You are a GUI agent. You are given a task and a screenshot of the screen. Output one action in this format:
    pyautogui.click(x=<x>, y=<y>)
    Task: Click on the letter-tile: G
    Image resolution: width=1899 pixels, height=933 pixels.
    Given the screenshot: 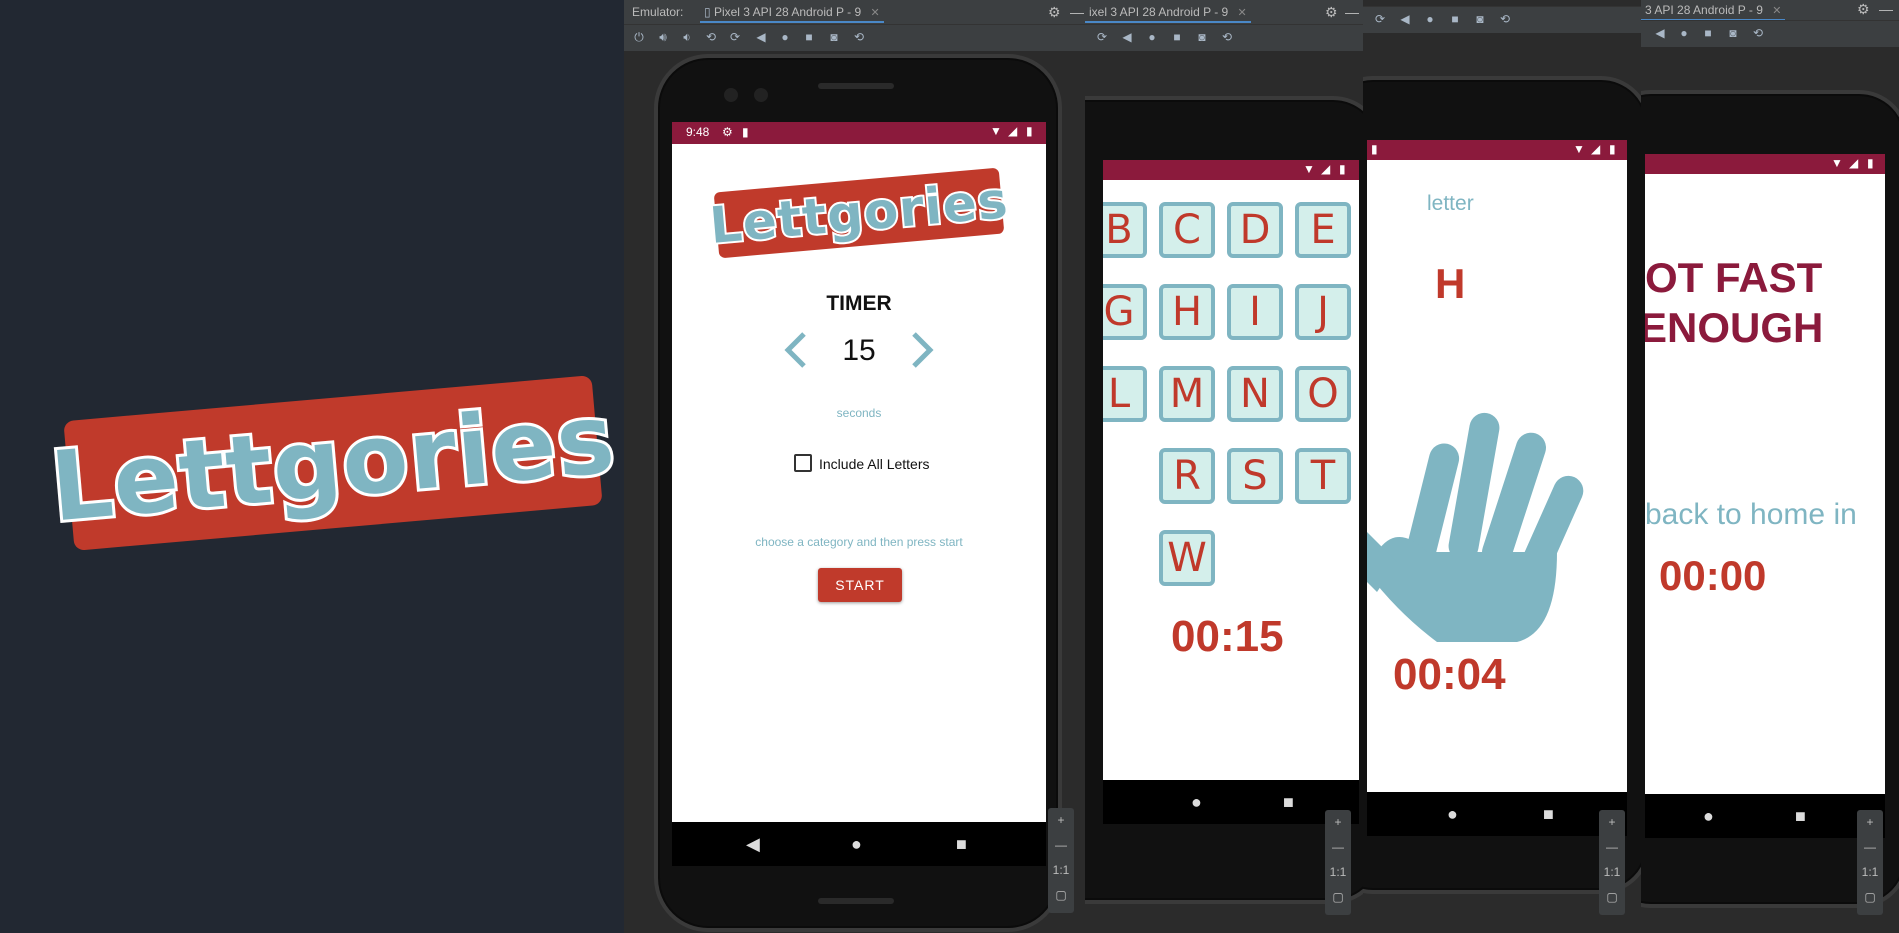 What is the action you would take?
    pyautogui.click(x=1125, y=312)
    